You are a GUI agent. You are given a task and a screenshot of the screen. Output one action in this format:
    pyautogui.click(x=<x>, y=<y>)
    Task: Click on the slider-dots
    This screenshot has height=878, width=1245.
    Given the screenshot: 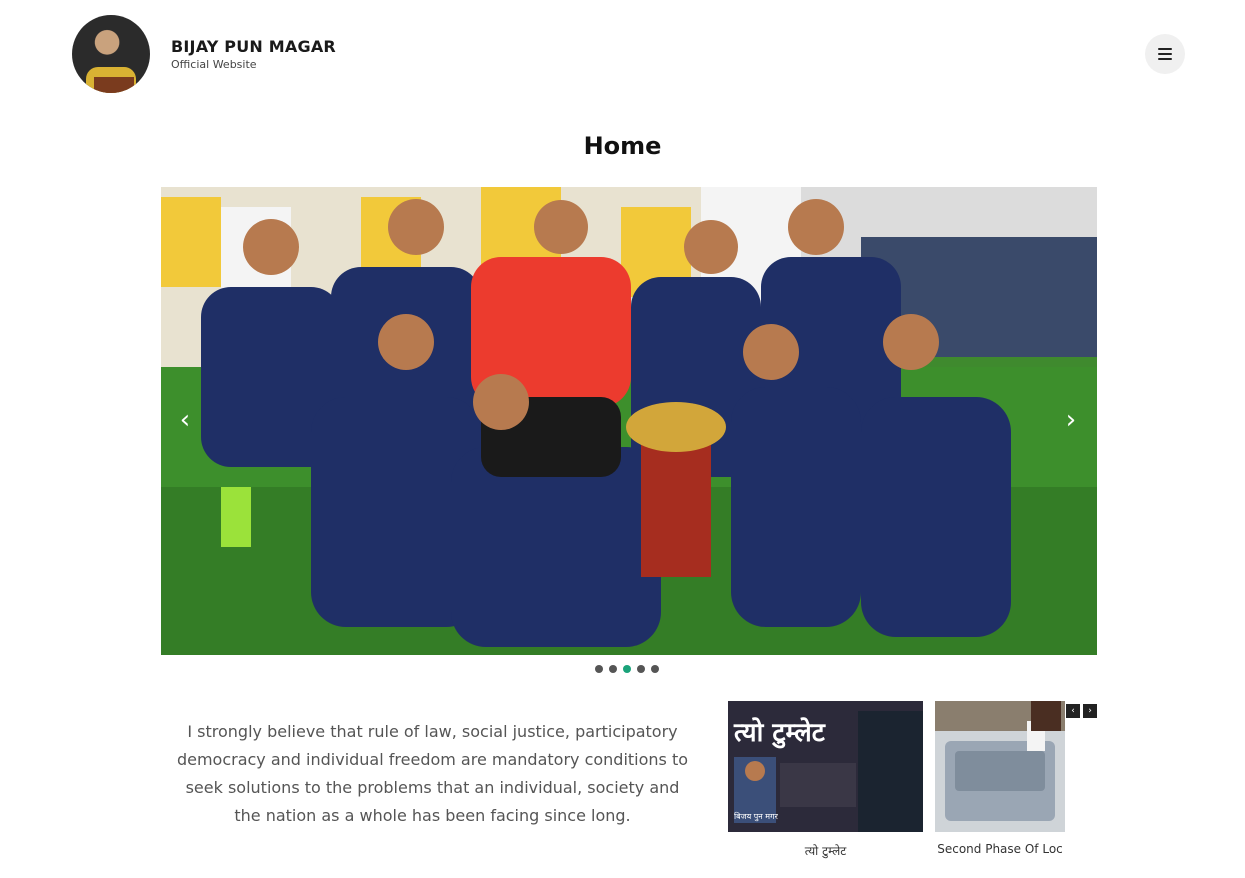 What is the action you would take?
    pyautogui.click(x=627, y=669)
    